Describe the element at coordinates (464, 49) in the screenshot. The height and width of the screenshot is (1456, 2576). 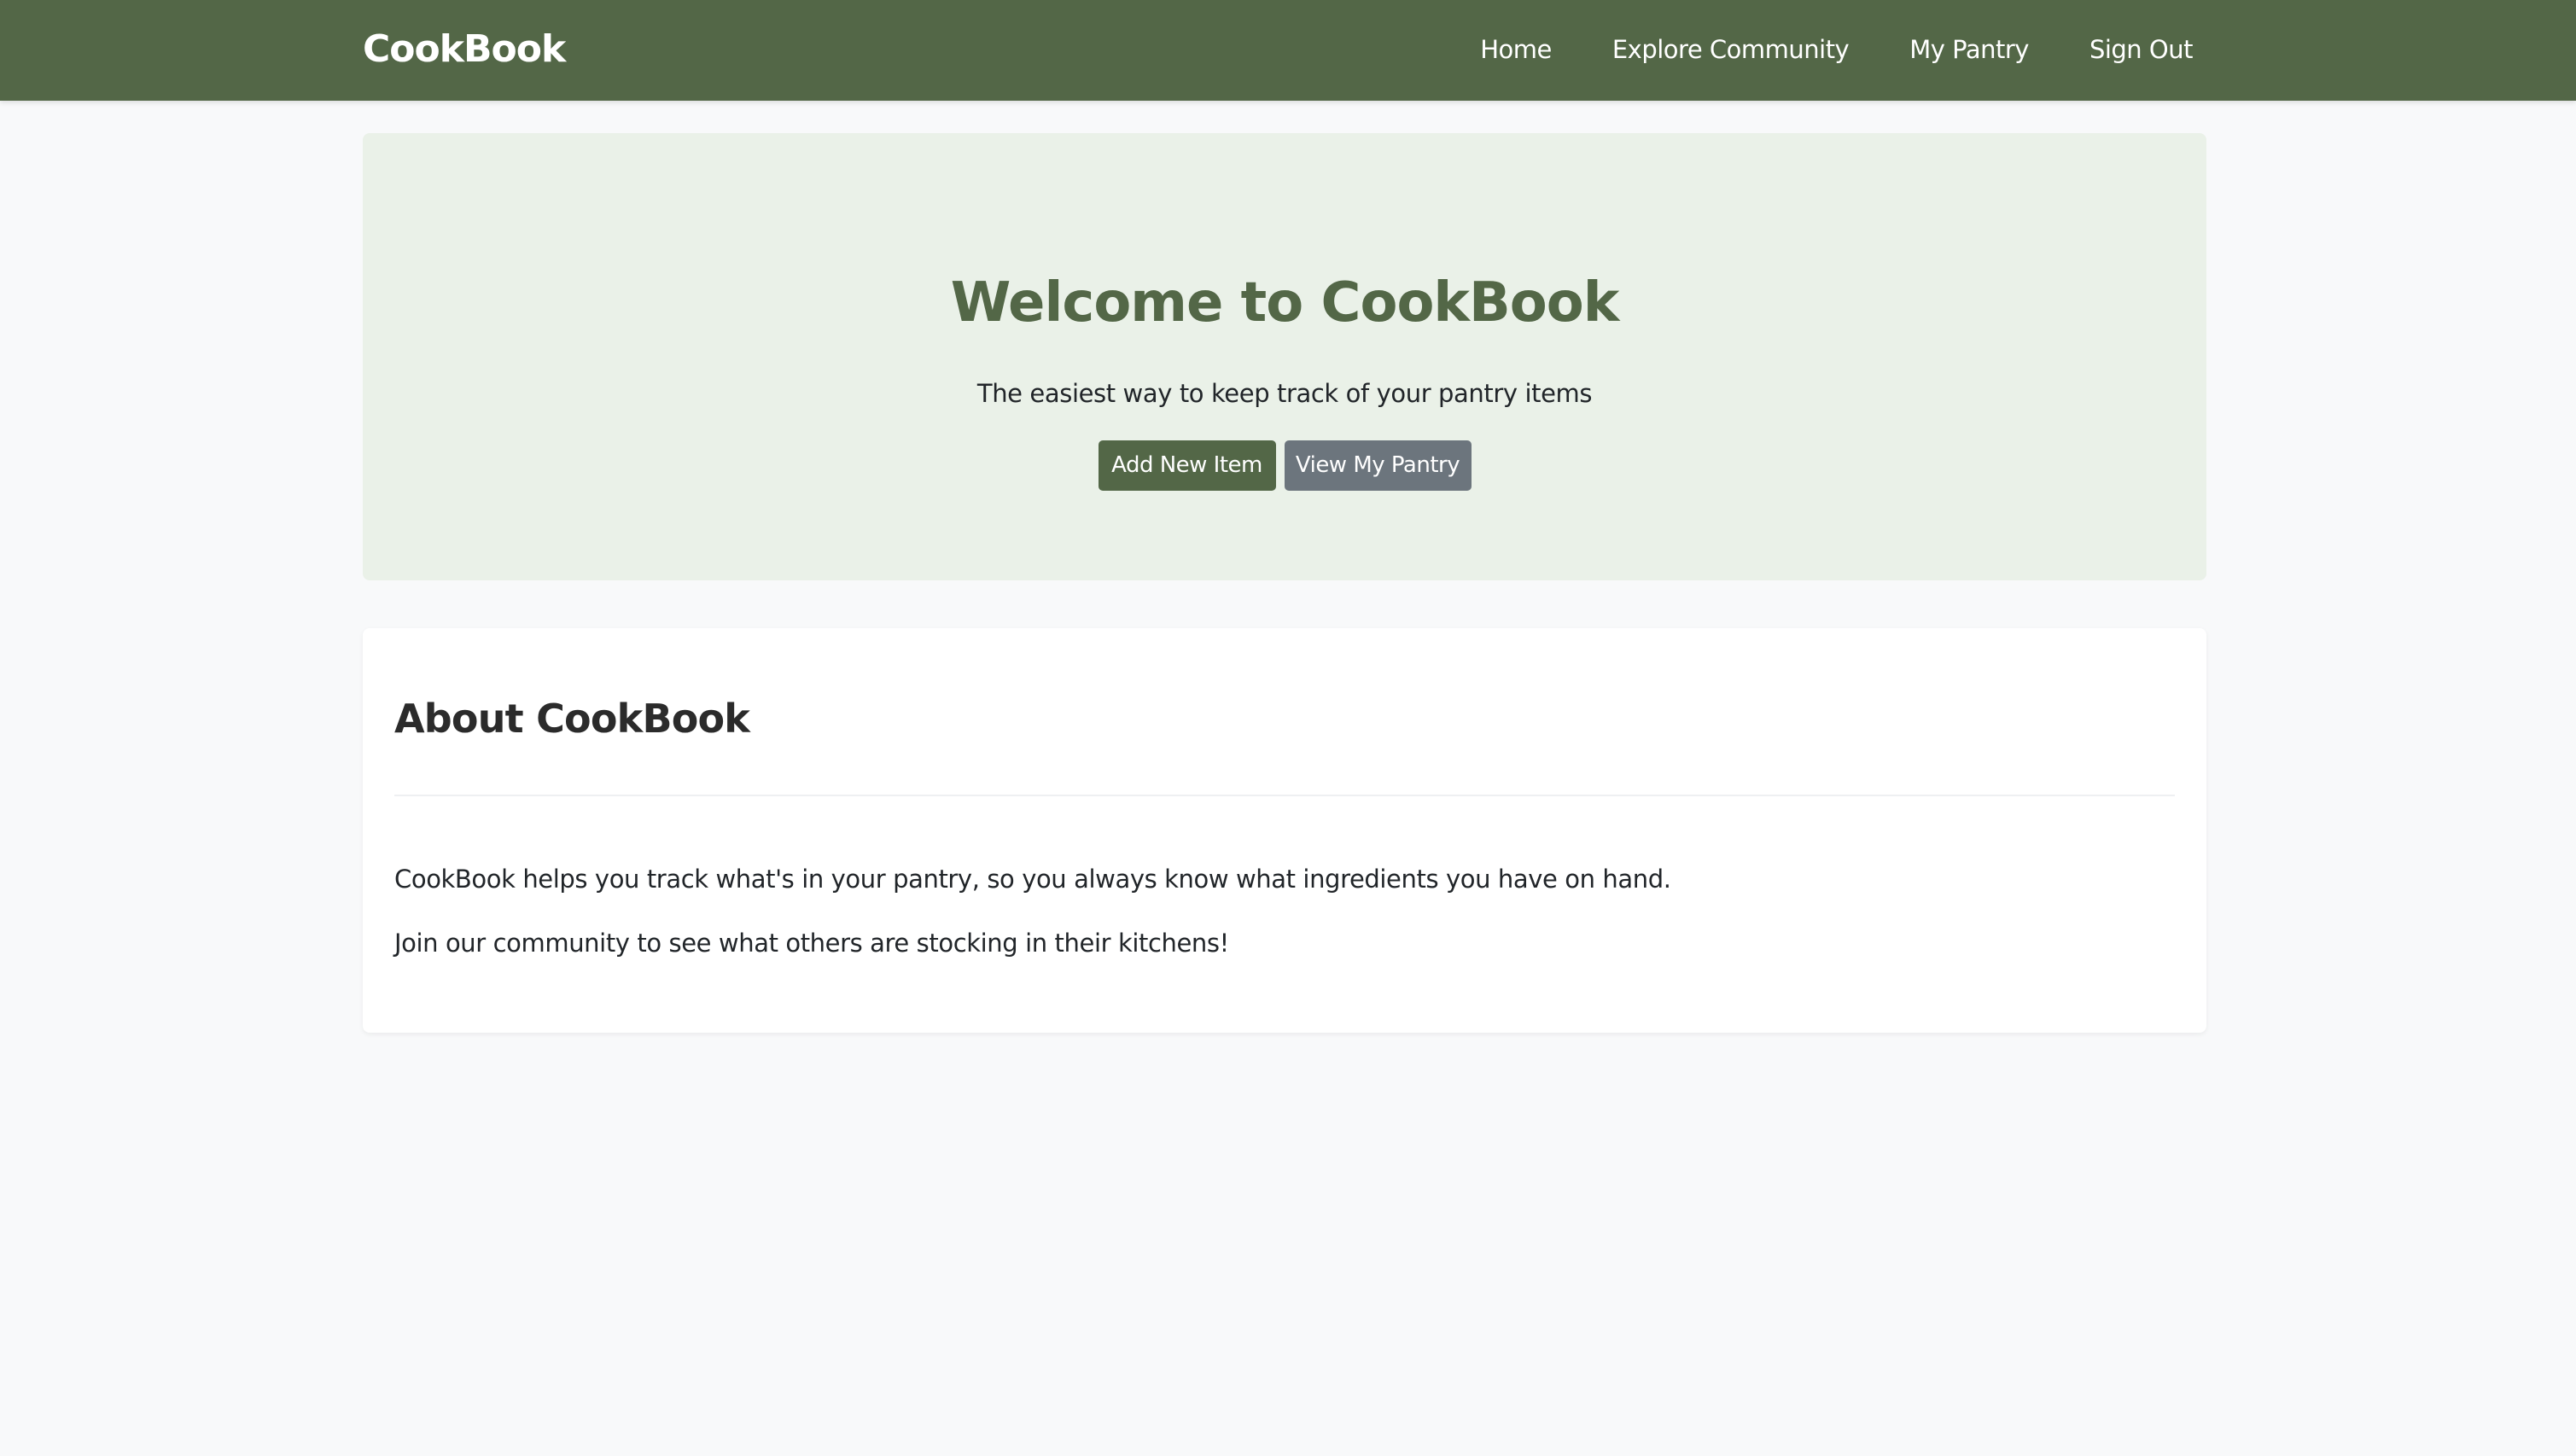
I see `brand-logo: CookBook` at that location.